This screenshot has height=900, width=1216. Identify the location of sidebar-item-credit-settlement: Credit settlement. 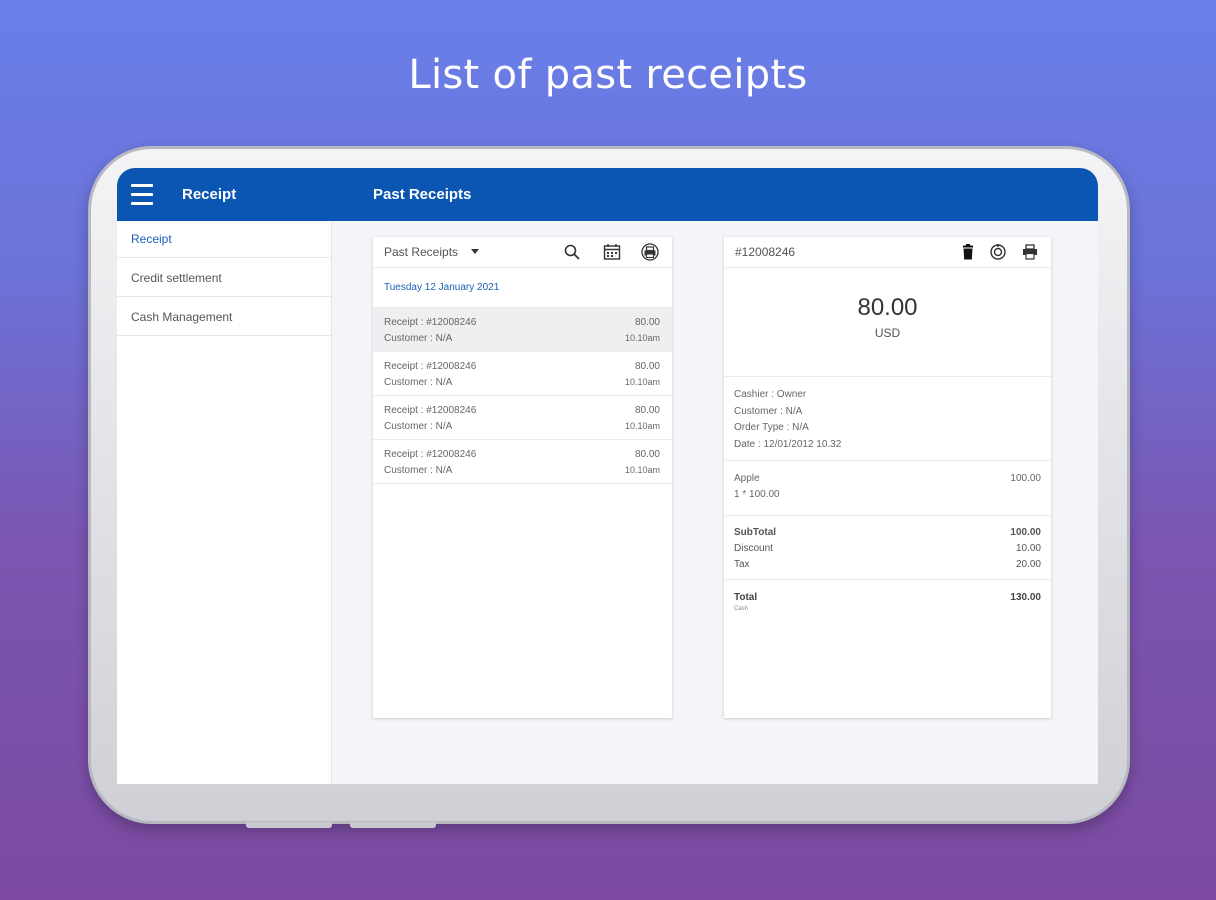
(224, 277).